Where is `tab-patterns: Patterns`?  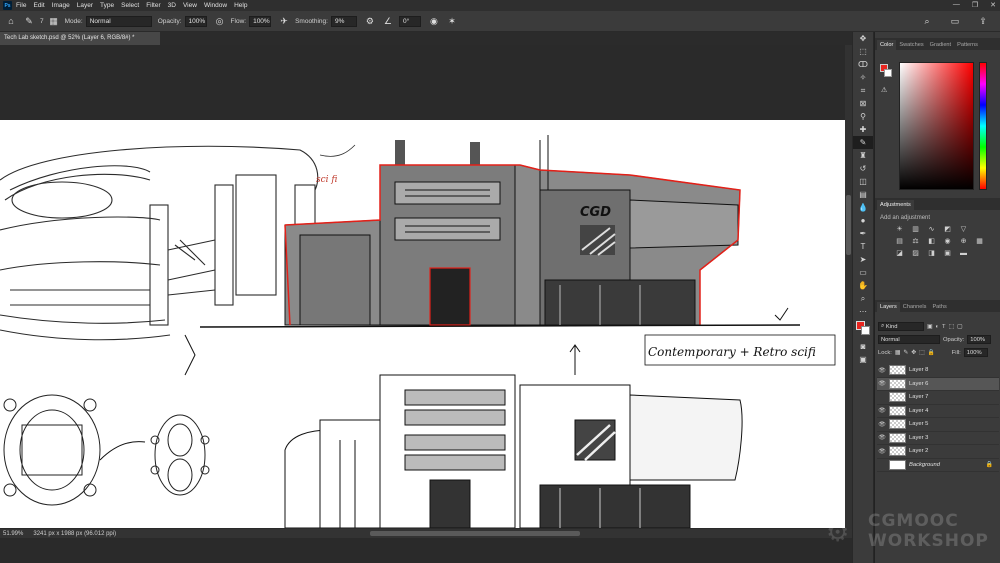 tab-patterns: Patterns is located at coordinates (967, 45).